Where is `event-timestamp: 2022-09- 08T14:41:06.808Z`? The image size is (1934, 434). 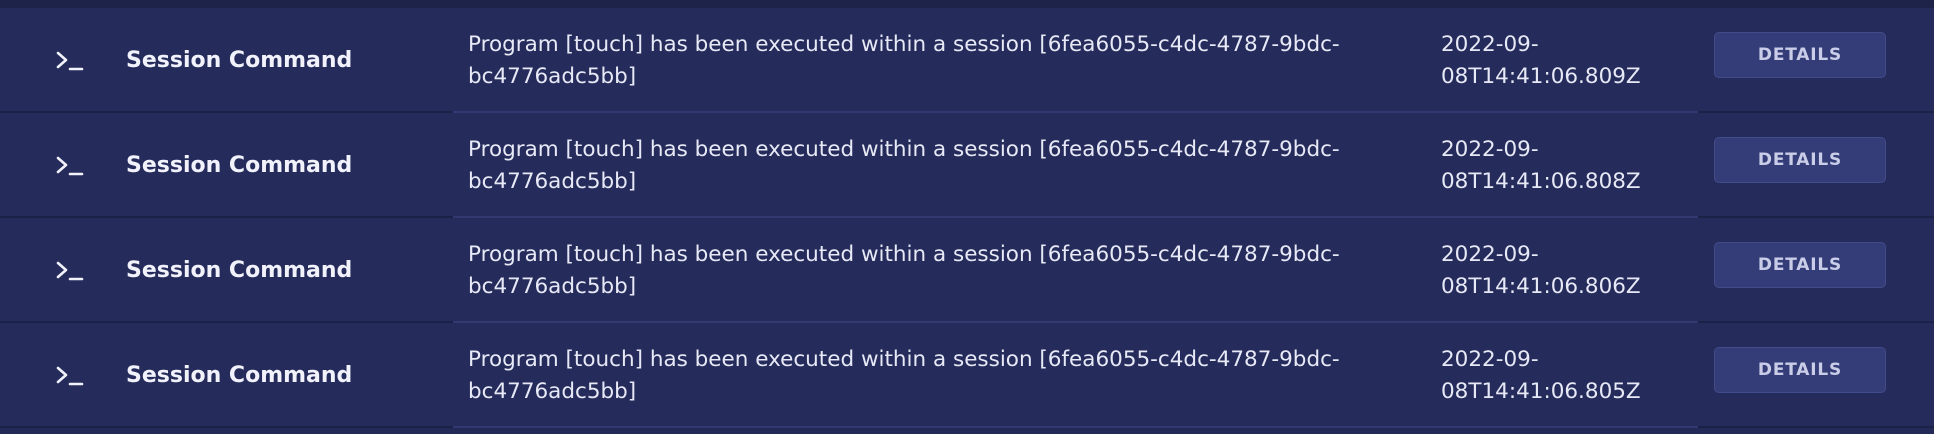 event-timestamp: 2022-09- 08T14:41:06.808Z is located at coordinates (1551, 165).